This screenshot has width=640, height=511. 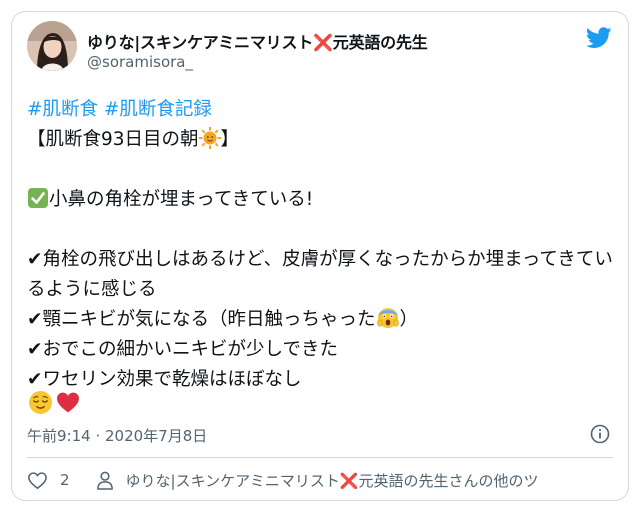 What do you see at coordinates (599, 38) in the screenshot?
I see `twitter-bird-icon` at bounding box center [599, 38].